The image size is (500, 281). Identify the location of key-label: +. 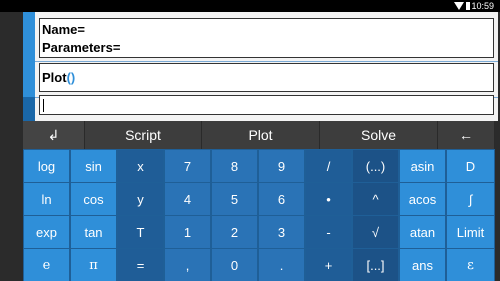
(328, 265).